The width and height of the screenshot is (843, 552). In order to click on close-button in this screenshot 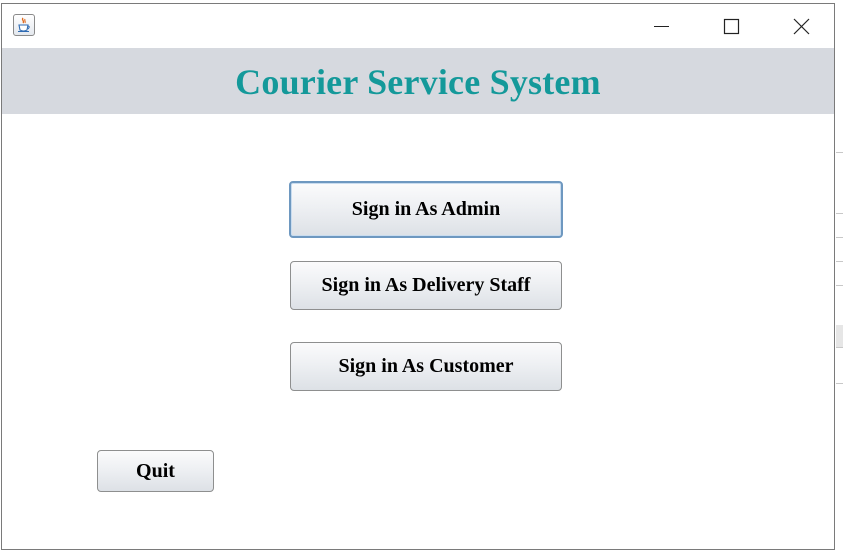, I will do `click(799, 26)`.